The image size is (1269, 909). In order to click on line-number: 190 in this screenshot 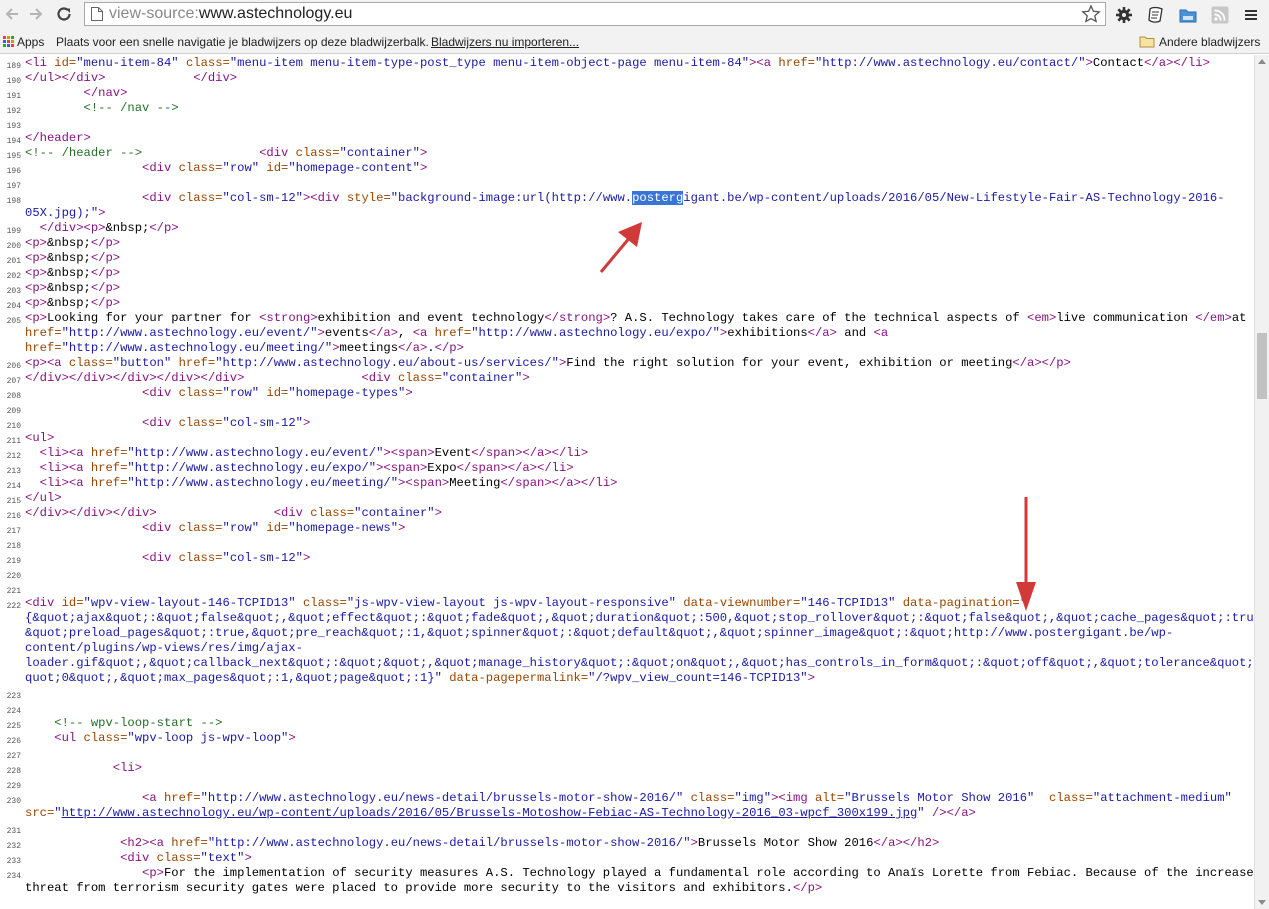, I will do `click(13, 81)`.